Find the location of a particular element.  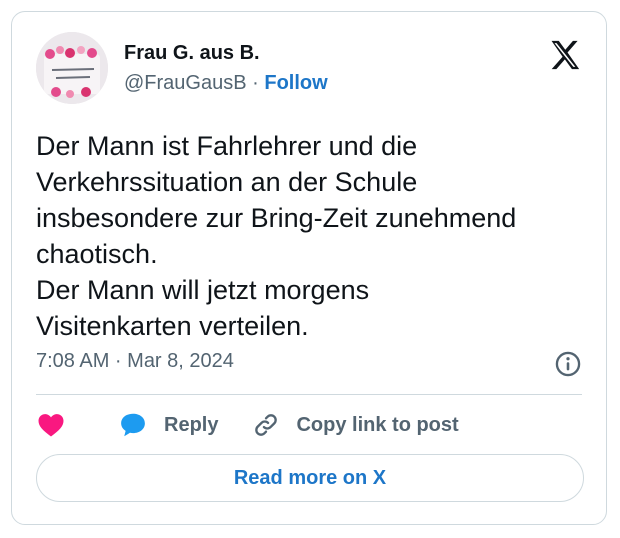

speech-bubble-icon is located at coordinates (133, 425).